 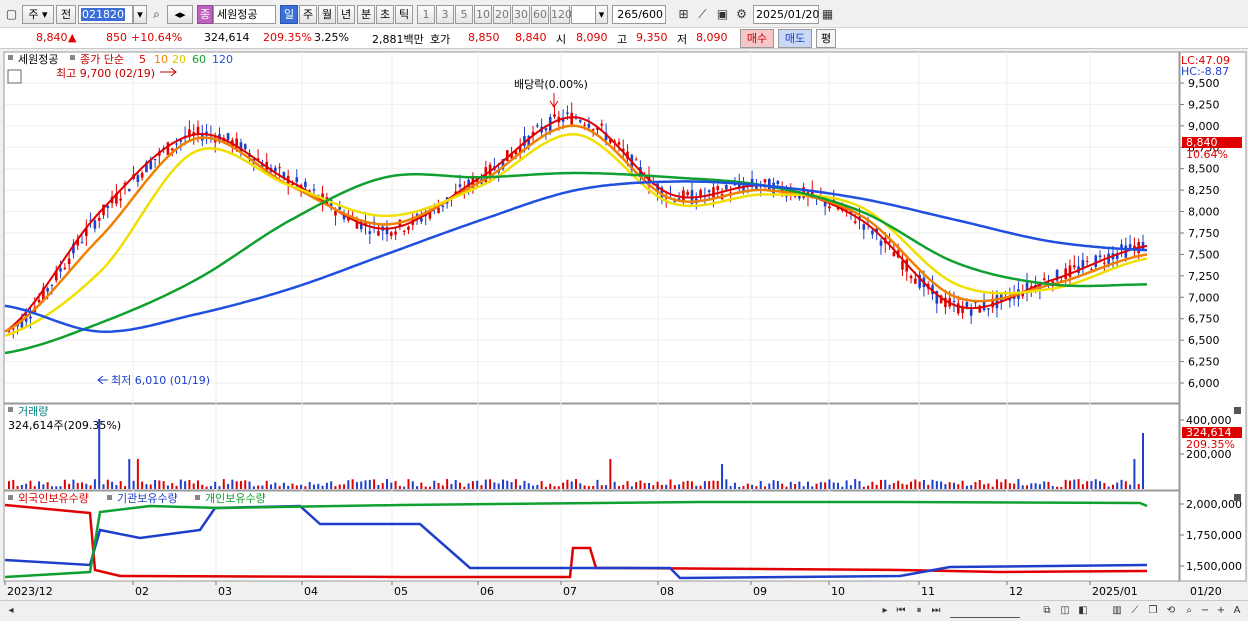 I want to click on split-icon: ◫, so click(x=1065, y=611).